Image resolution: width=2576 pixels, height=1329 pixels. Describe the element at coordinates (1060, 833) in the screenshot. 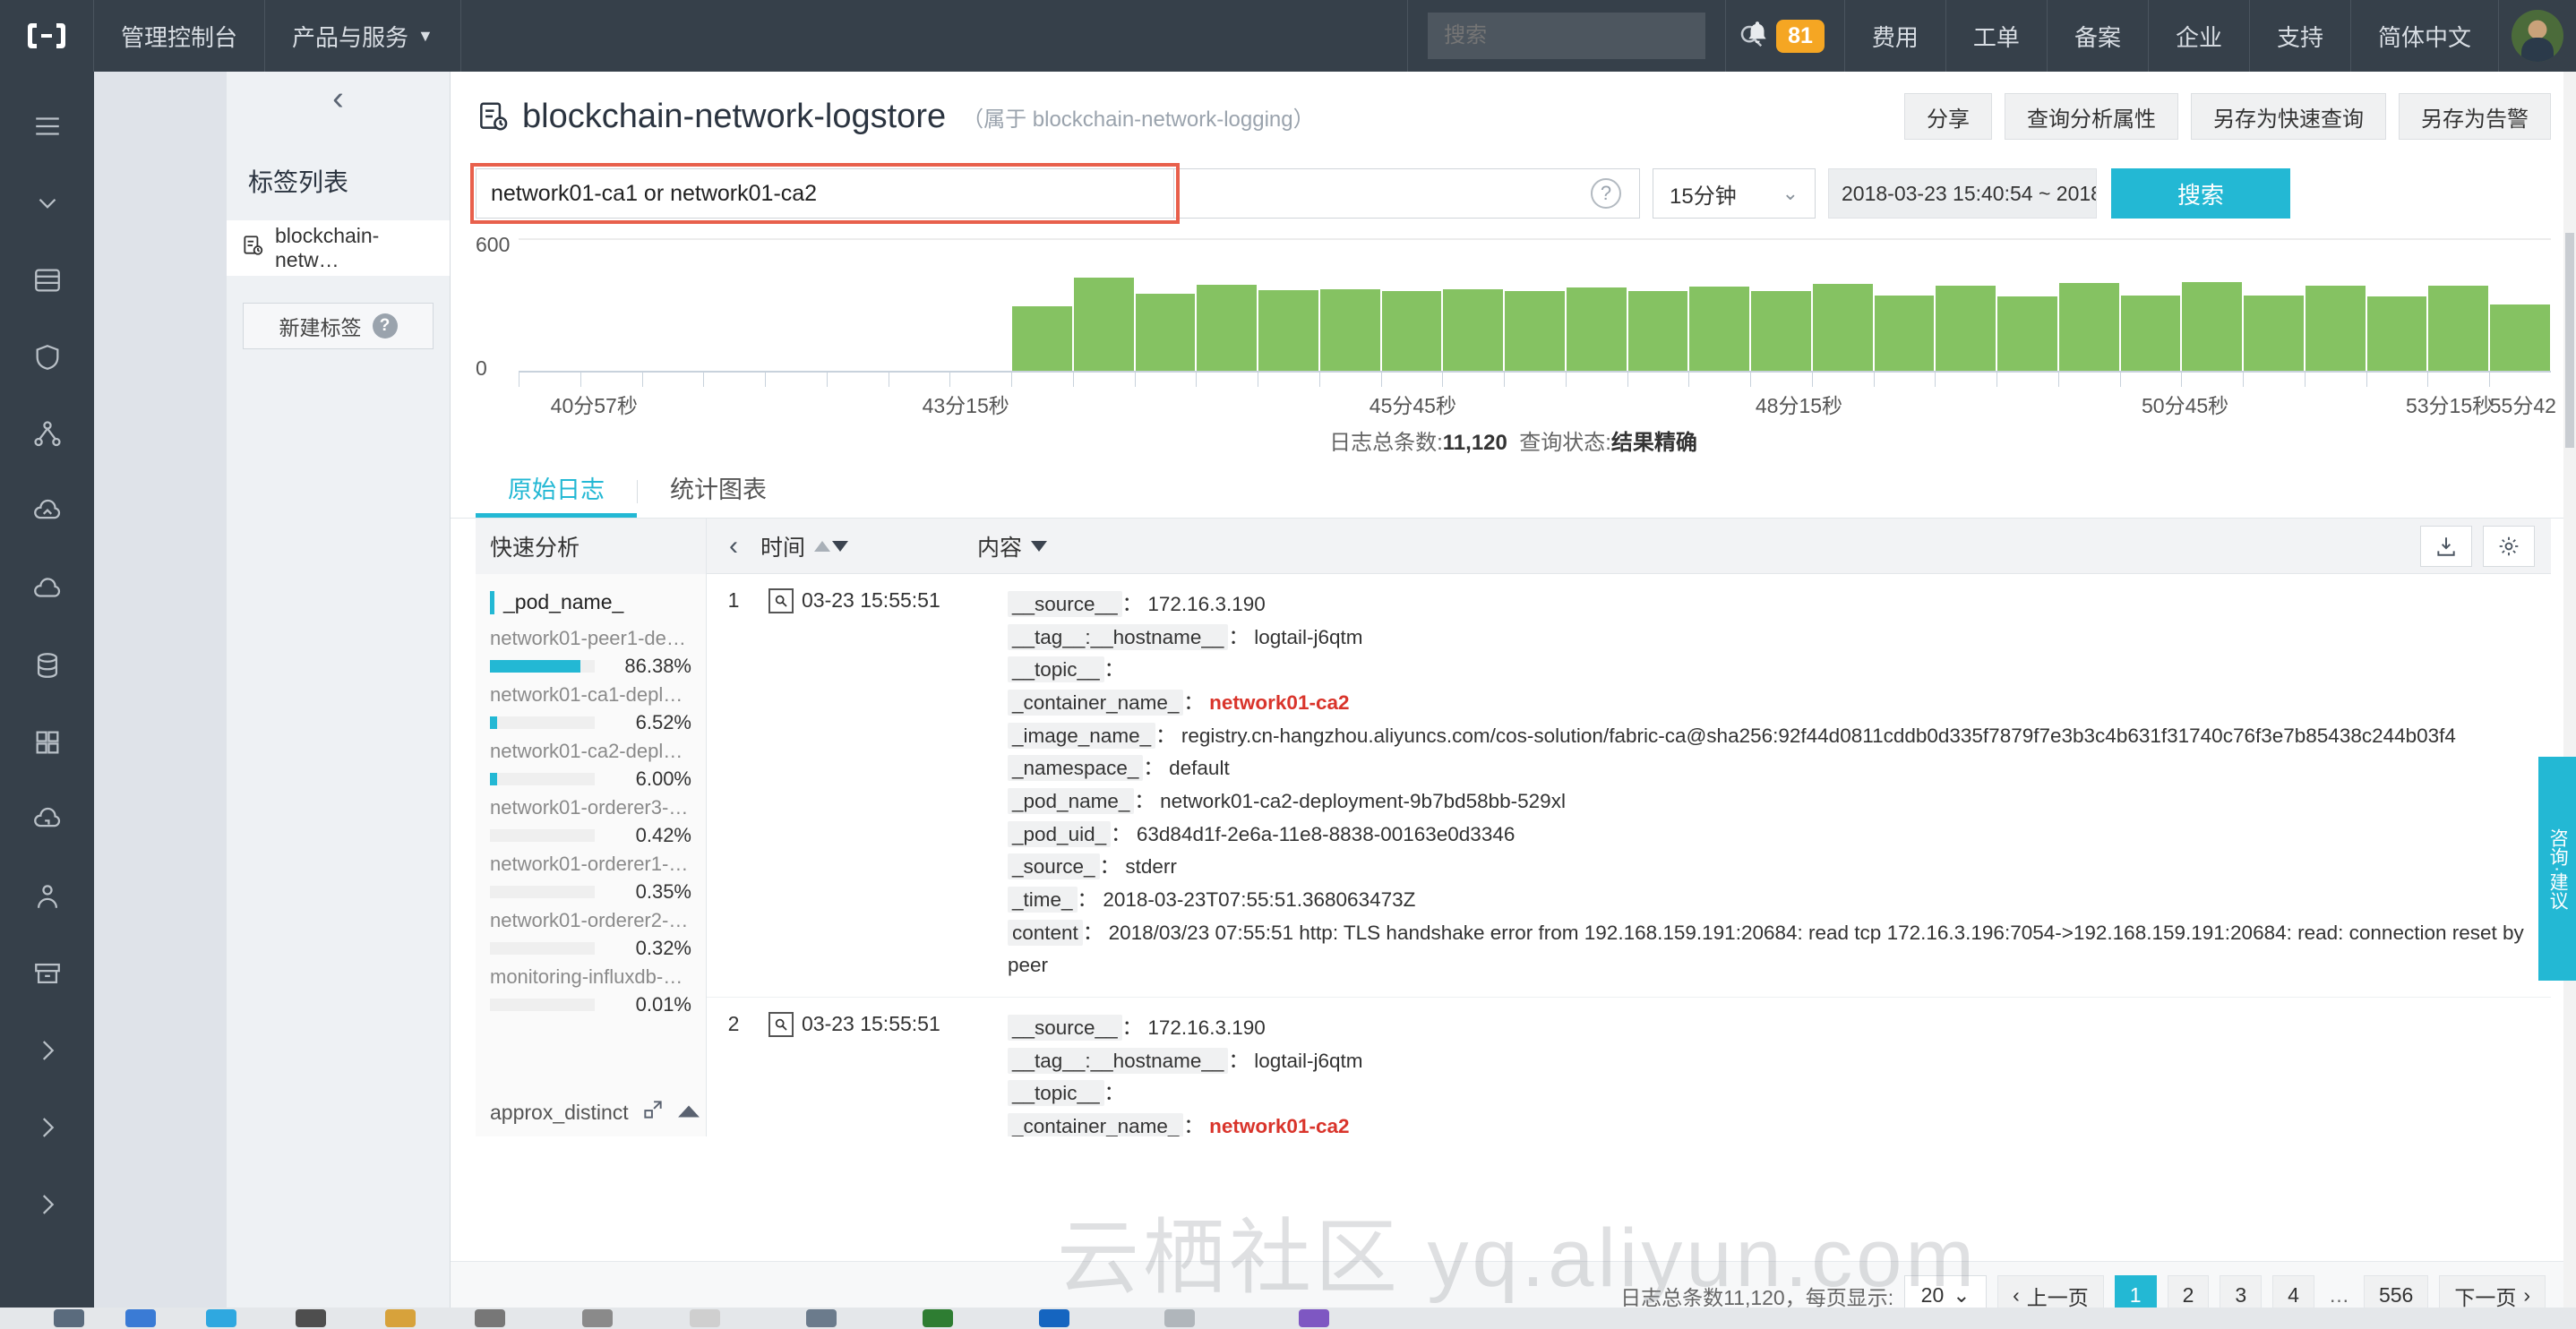

I see `log-field-key: _pod_uid_` at that location.